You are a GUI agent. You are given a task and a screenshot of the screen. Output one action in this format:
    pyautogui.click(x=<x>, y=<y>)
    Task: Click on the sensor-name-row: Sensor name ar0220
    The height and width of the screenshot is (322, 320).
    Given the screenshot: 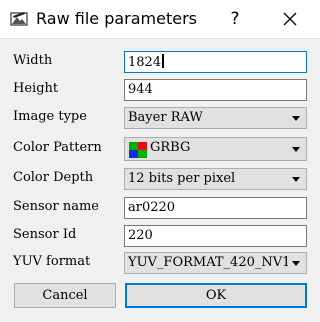 What is the action you would take?
    pyautogui.click(x=160, y=208)
    